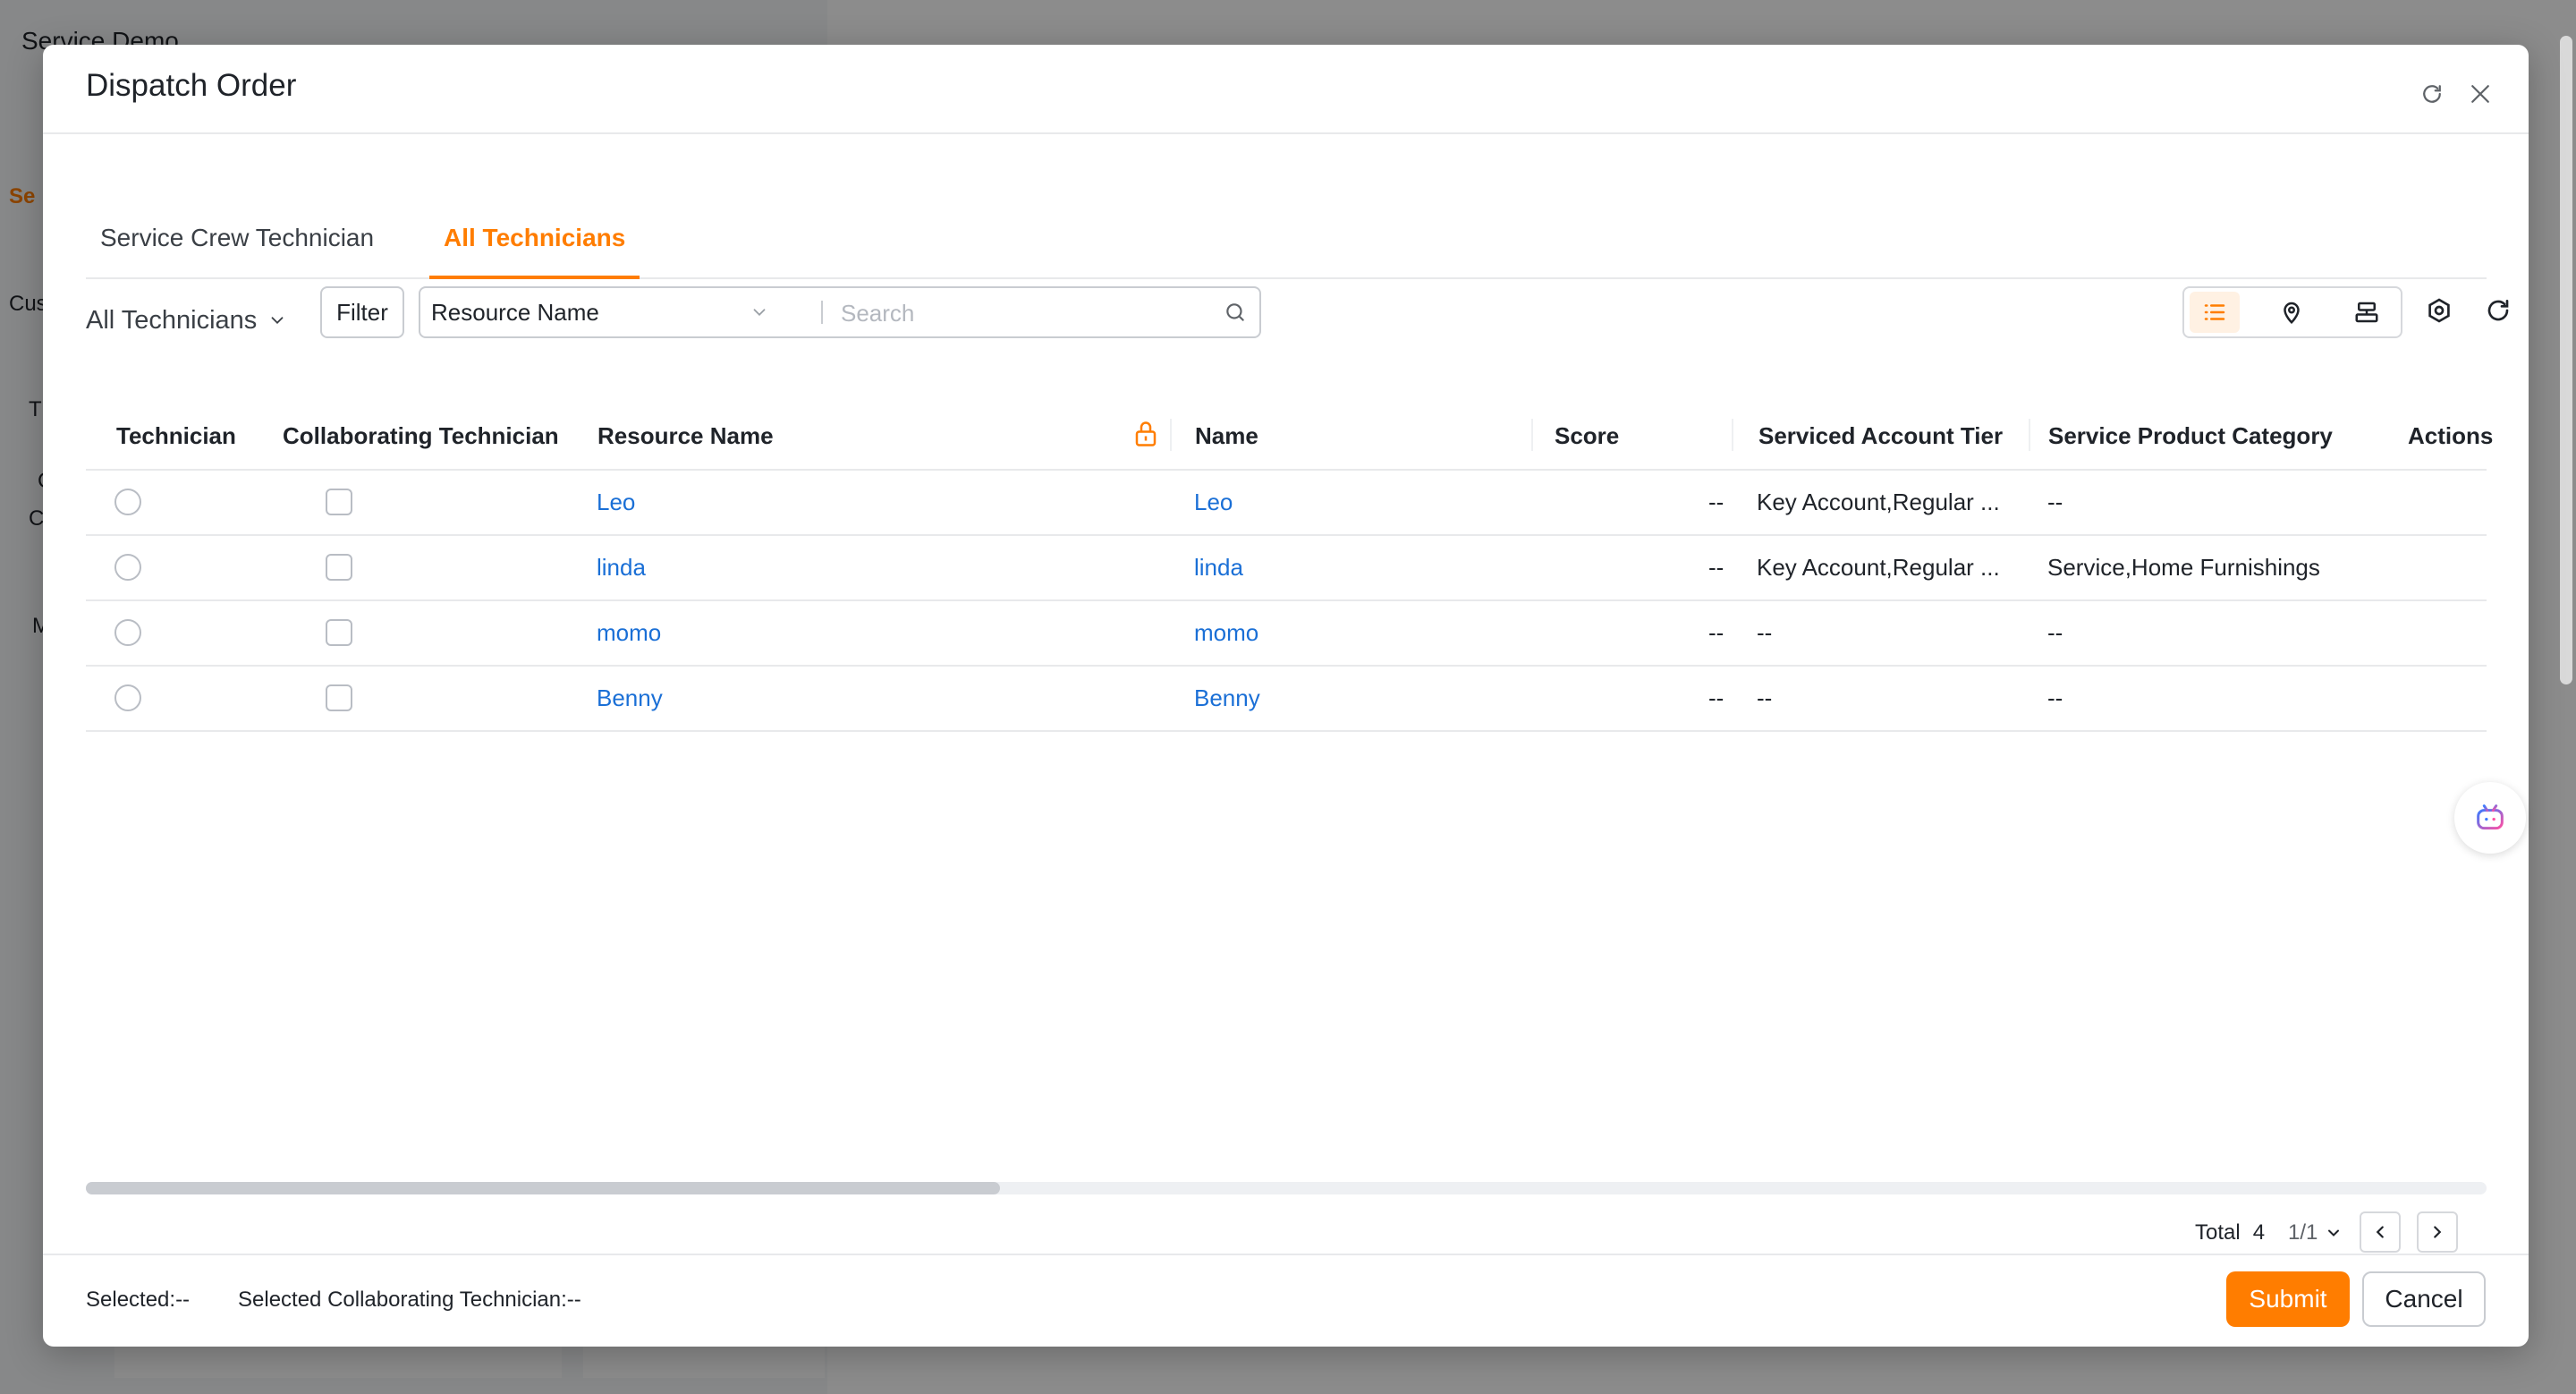 This screenshot has height=1394, width=2576. What do you see at coordinates (1286, 634) in the screenshot?
I see `table-row: momo momo -- -- --` at bounding box center [1286, 634].